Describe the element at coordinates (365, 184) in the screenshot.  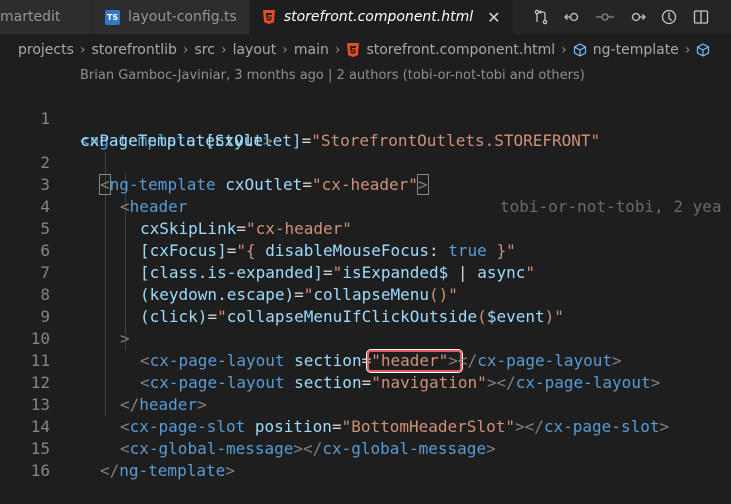
I see `code-line: 3 <header` at that location.